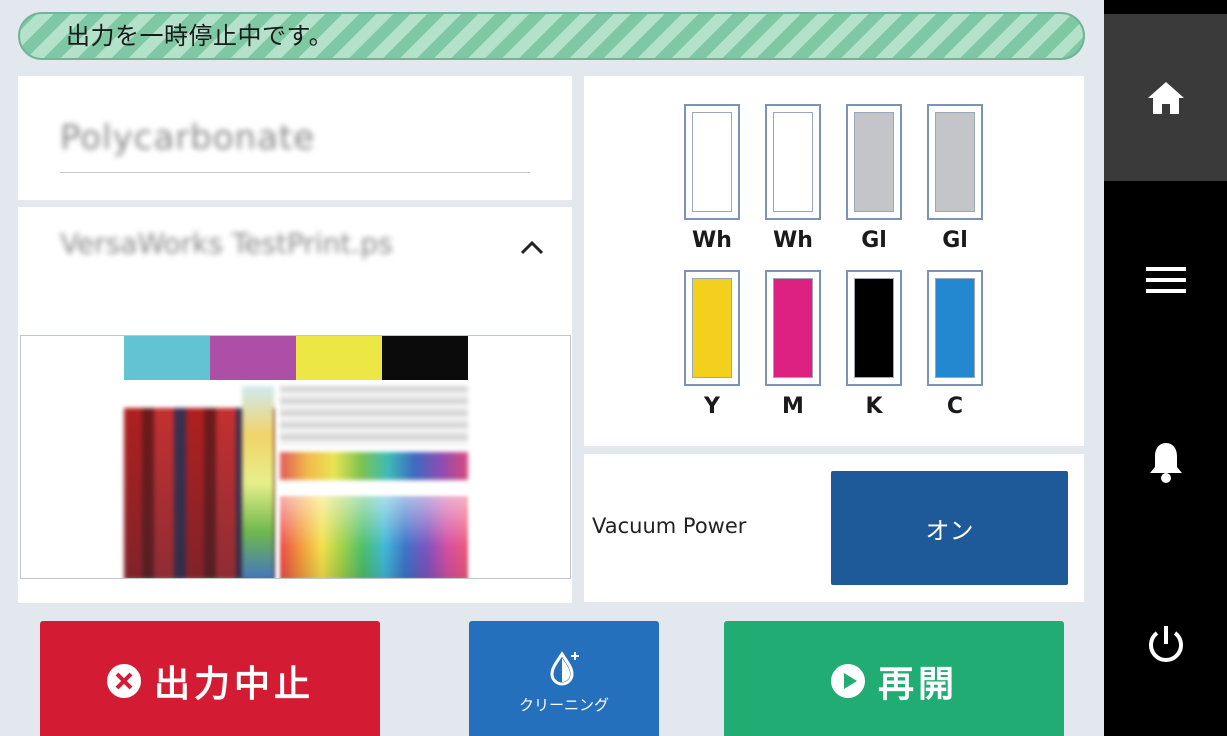 The height and width of the screenshot is (736, 1227). I want to click on stop-output-button: 出力中止, so click(210, 678).